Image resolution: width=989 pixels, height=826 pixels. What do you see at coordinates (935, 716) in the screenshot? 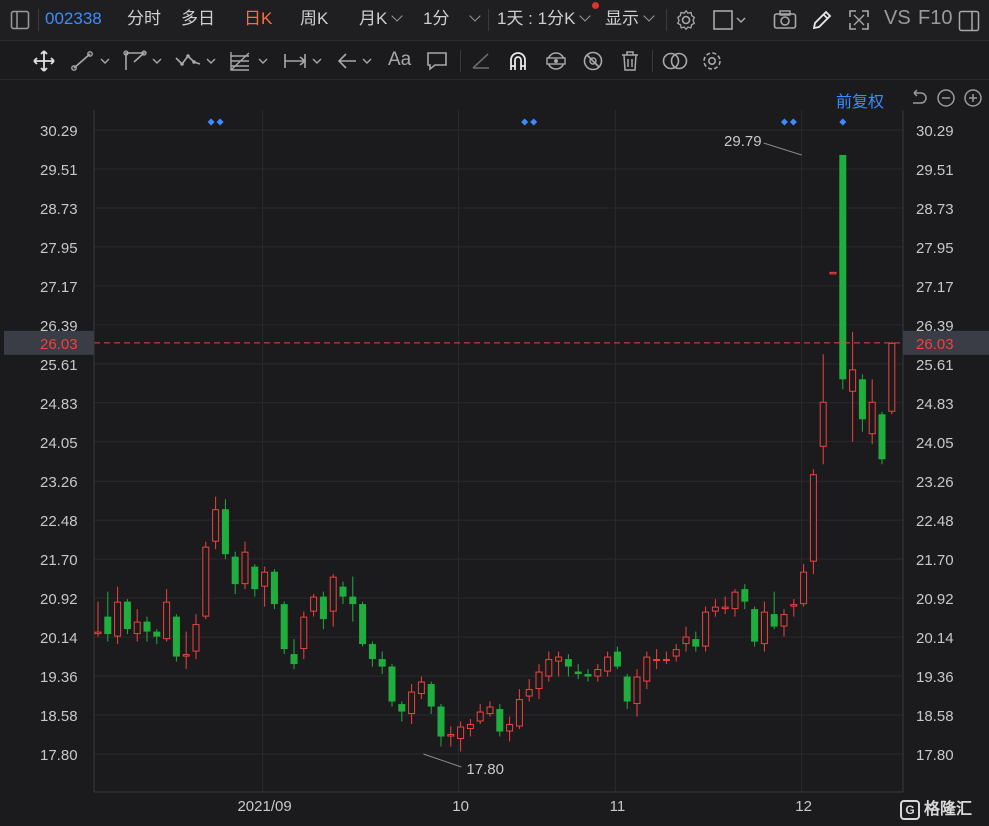
I see `y-tick-label-right: 18.58` at bounding box center [935, 716].